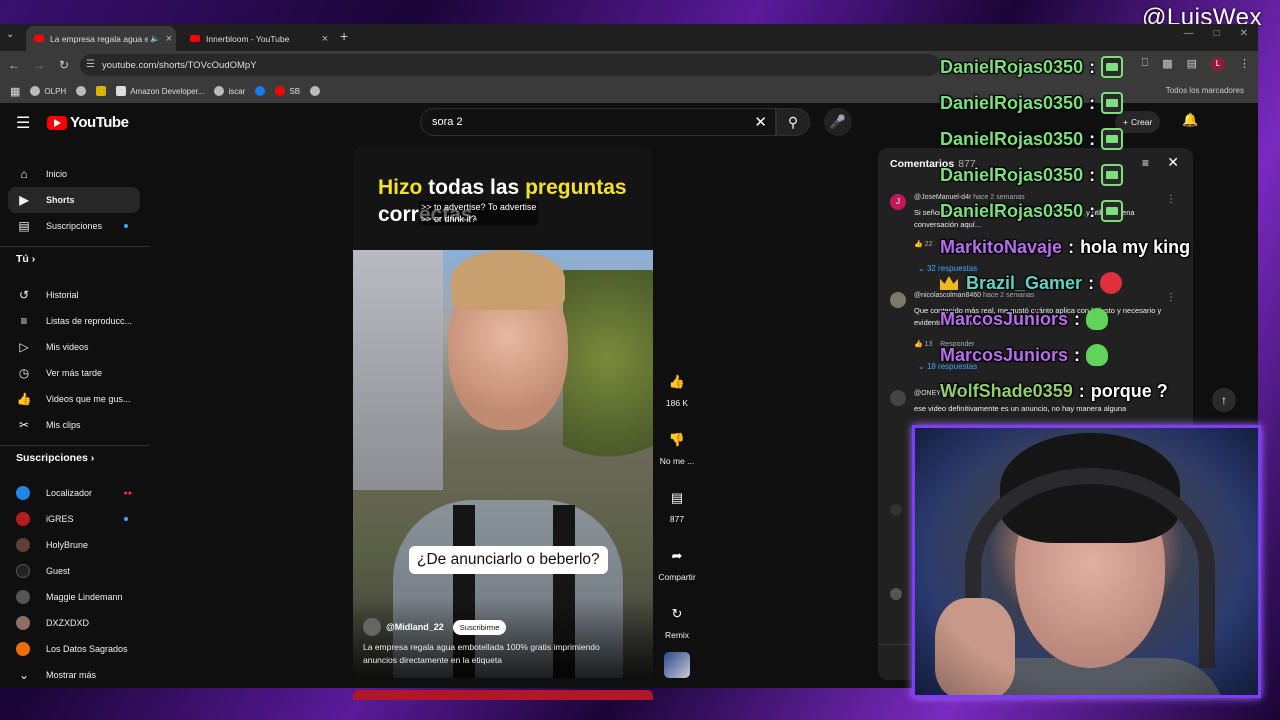  Describe the element at coordinates (25, 259) in the screenshot. I see `you-header: Tú ›` at that location.